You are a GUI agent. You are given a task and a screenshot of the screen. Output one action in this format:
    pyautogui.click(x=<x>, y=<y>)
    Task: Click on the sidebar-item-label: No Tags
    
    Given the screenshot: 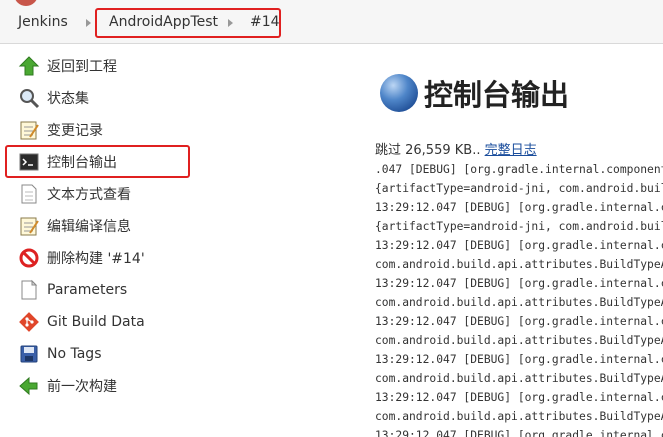 What is the action you would take?
    pyautogui.click(x=74, y=354)
    